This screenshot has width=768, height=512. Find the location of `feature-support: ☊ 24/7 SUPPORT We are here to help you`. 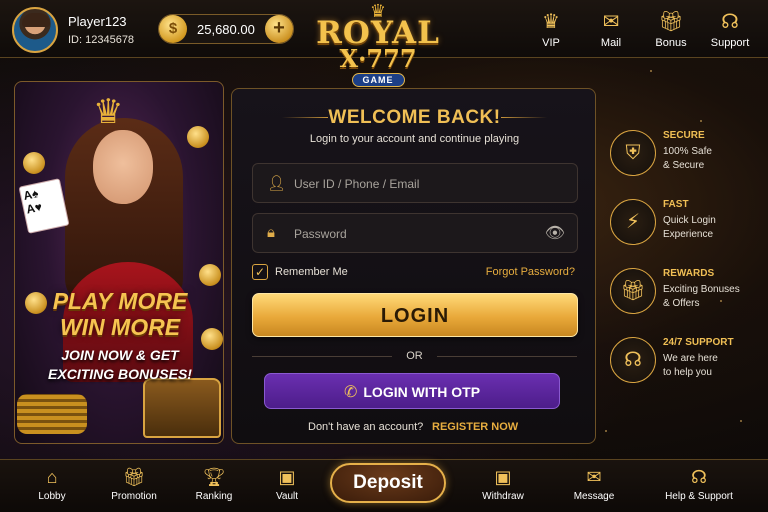

feature-support: ☊ 24/7 SUPPORT We are here to help you is located at coordinates (685, 367).